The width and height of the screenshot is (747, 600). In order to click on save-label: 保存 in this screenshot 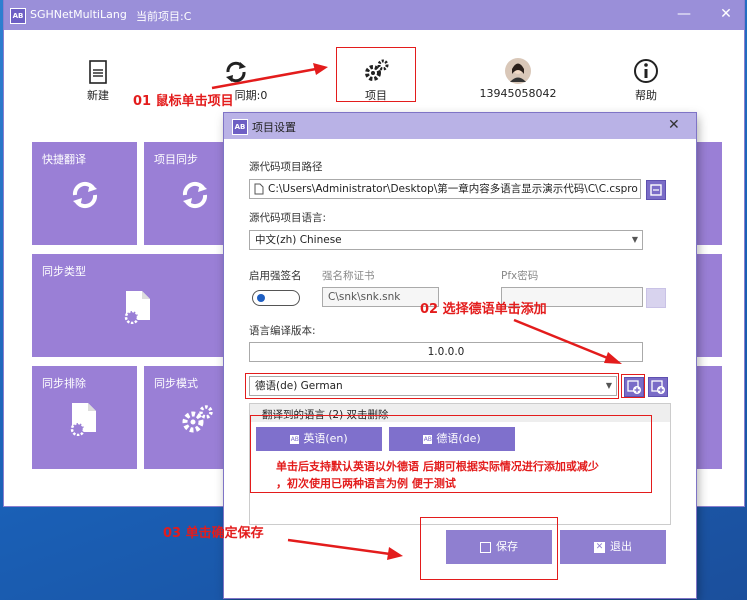, I will do `click(507, 546)`.